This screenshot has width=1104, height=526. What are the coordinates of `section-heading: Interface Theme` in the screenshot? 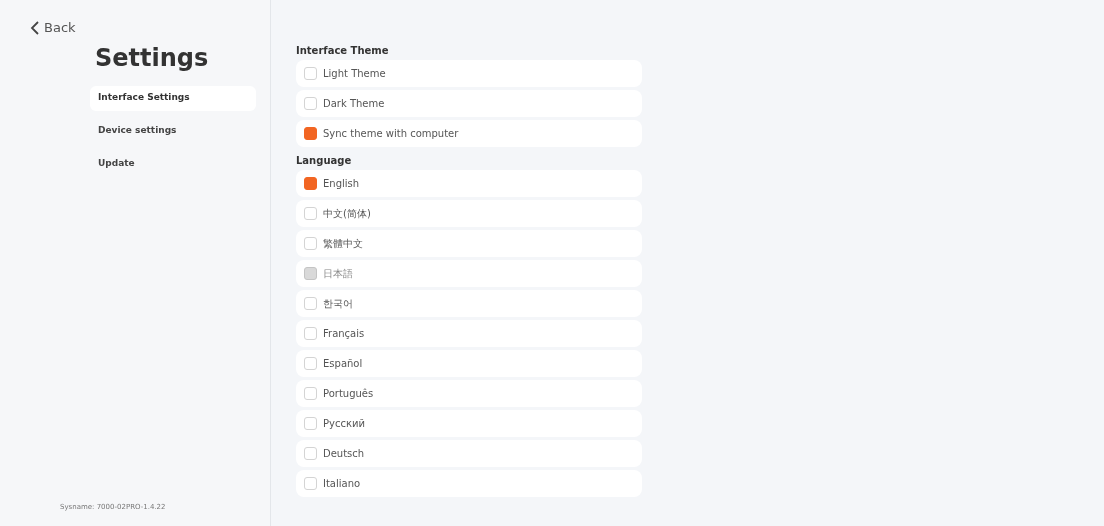 It's located at (343, 50).